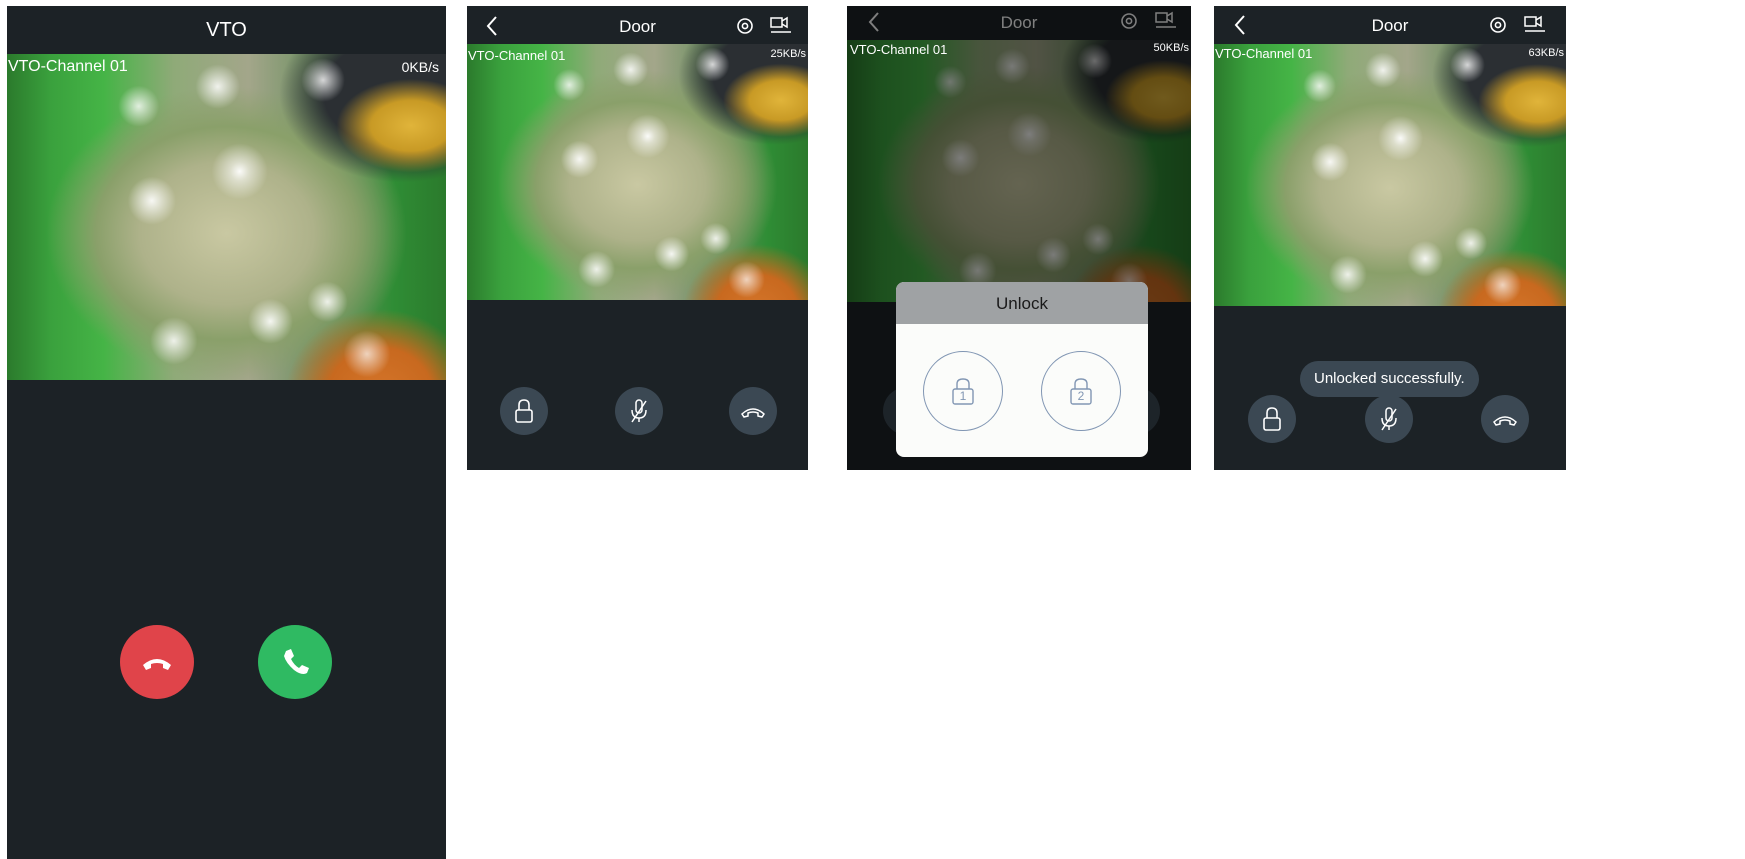  What do you see at coordinates (1081, 396) in the screenshot?
I see `lock-number: 2` at bounding box center [1081, 396].